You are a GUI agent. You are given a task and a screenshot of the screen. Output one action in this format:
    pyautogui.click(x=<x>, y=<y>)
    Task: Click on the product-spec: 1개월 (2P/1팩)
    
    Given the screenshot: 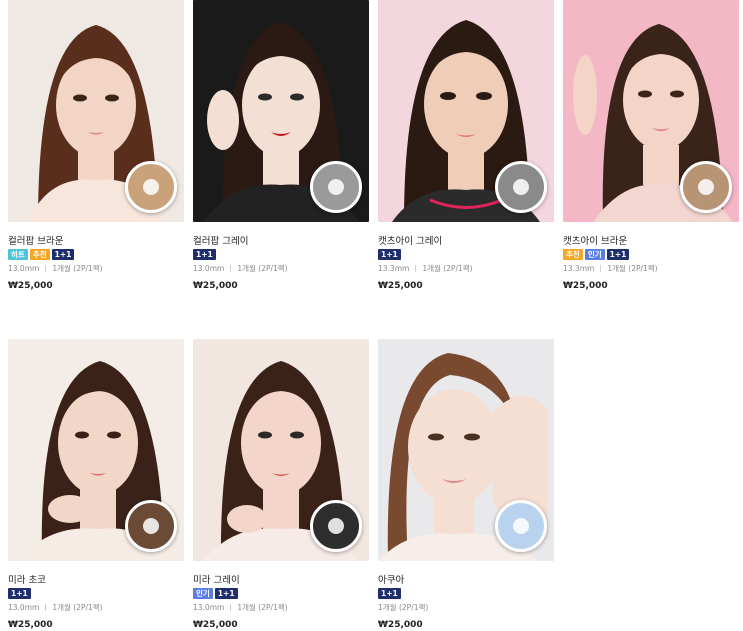 What is the action you would take?
    pyautogui.click(x=466, y=608)
    